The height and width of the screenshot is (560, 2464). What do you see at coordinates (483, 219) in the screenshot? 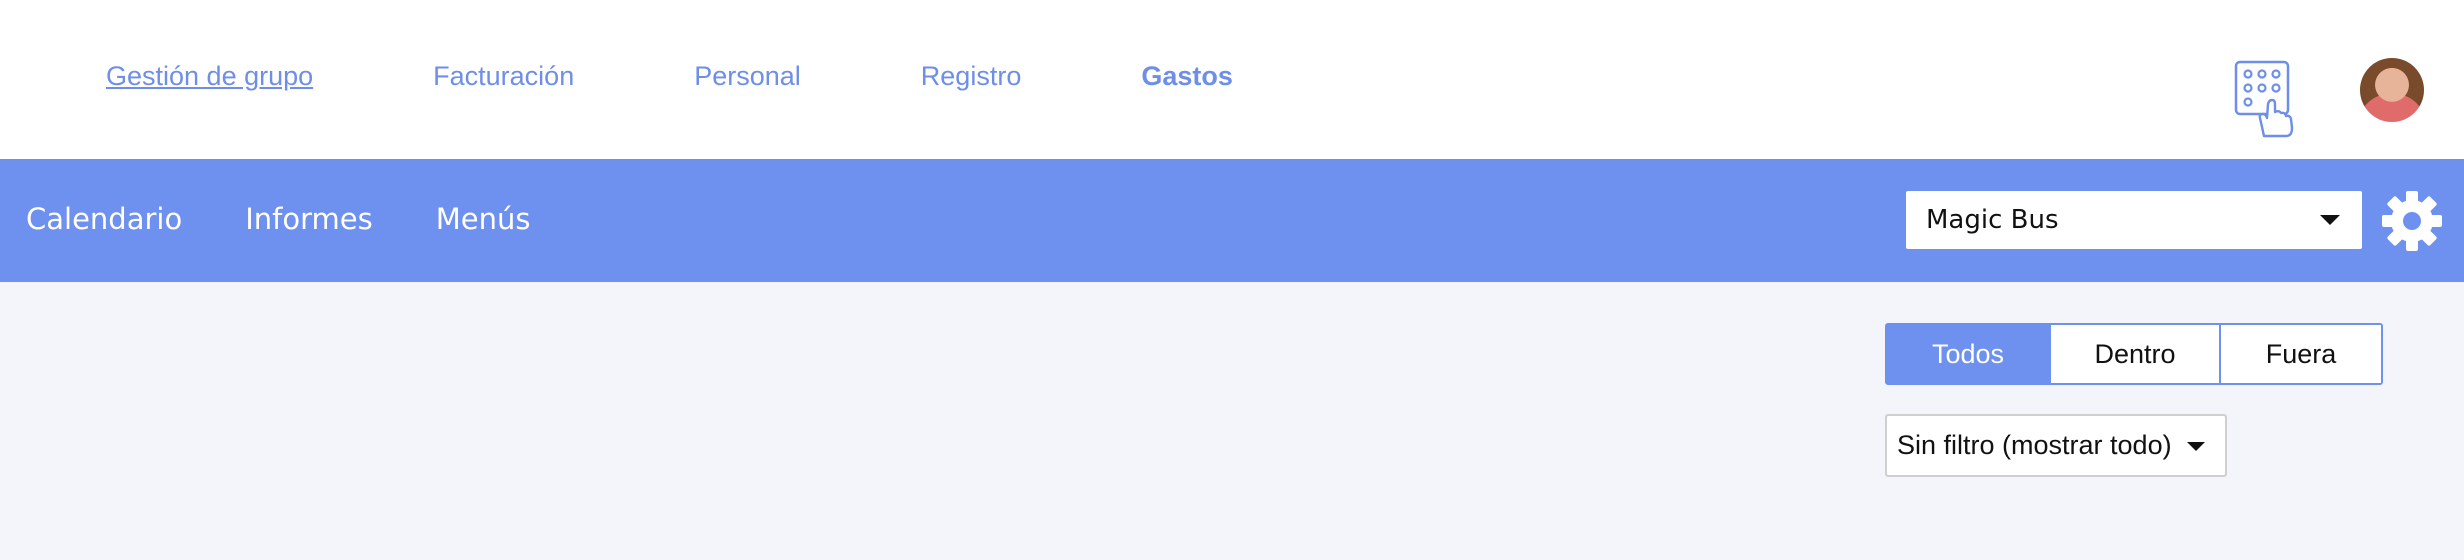
I see `sub-nav-menus: Menús` at bounding box center [483, 219].